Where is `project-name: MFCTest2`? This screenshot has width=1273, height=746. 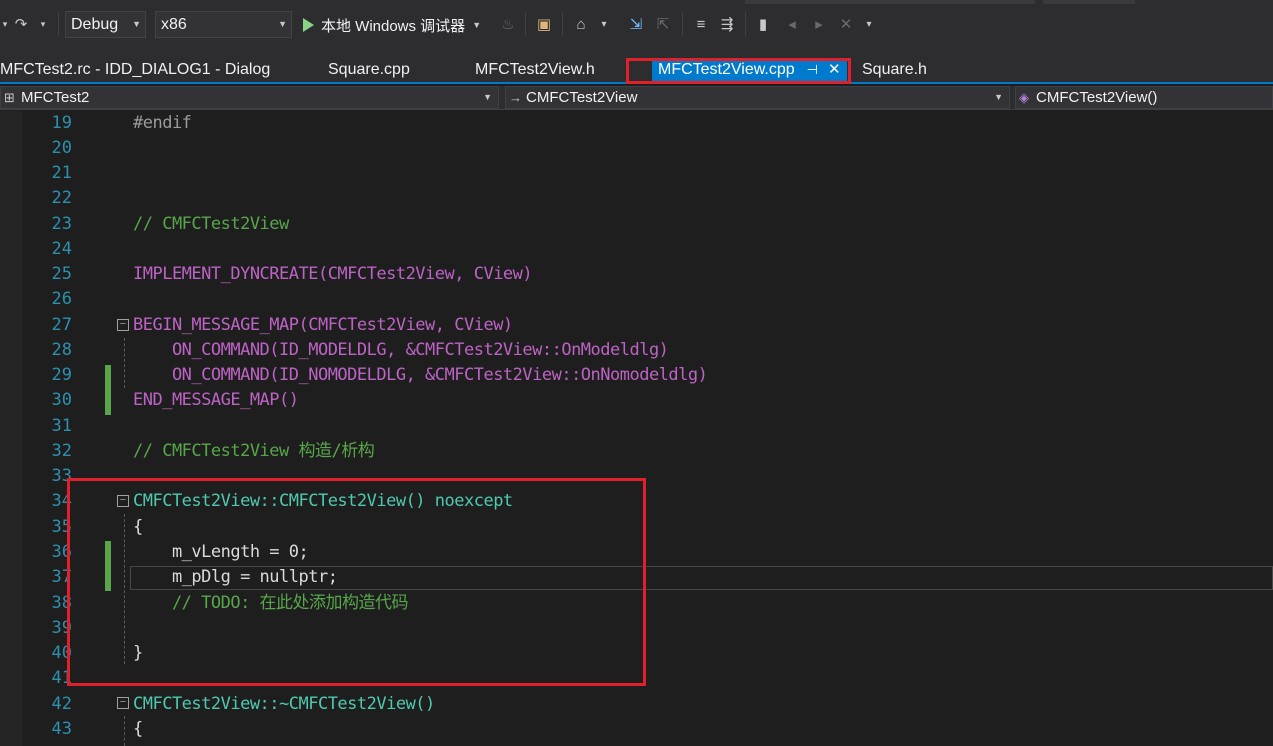
project-name: MFCTest2 is located at coordinates (55, 97).